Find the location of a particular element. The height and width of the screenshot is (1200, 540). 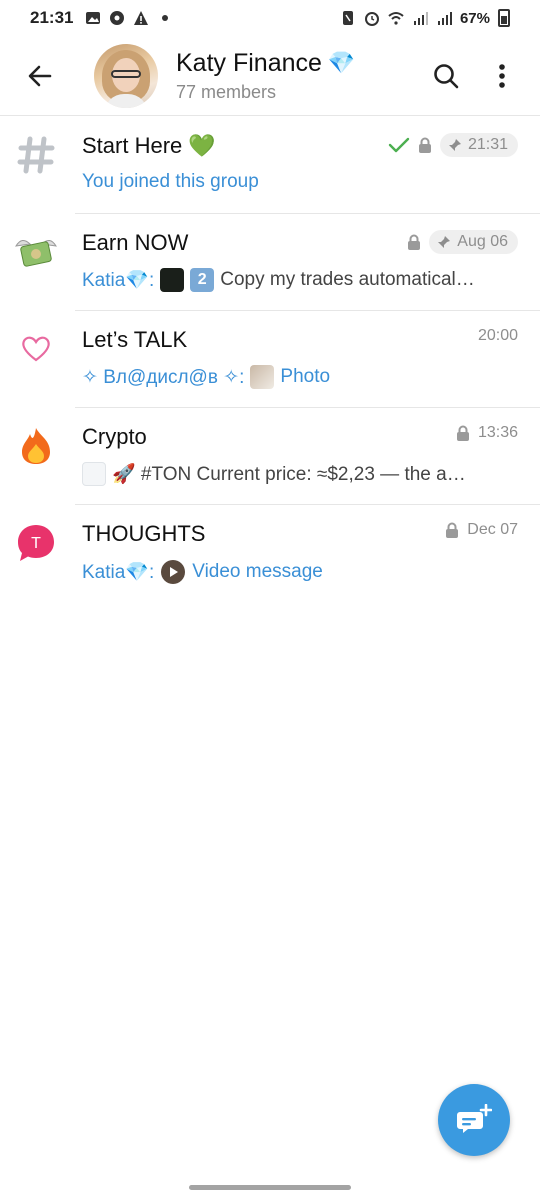

soccer-ball-icon is located at coordinates (117, 18).